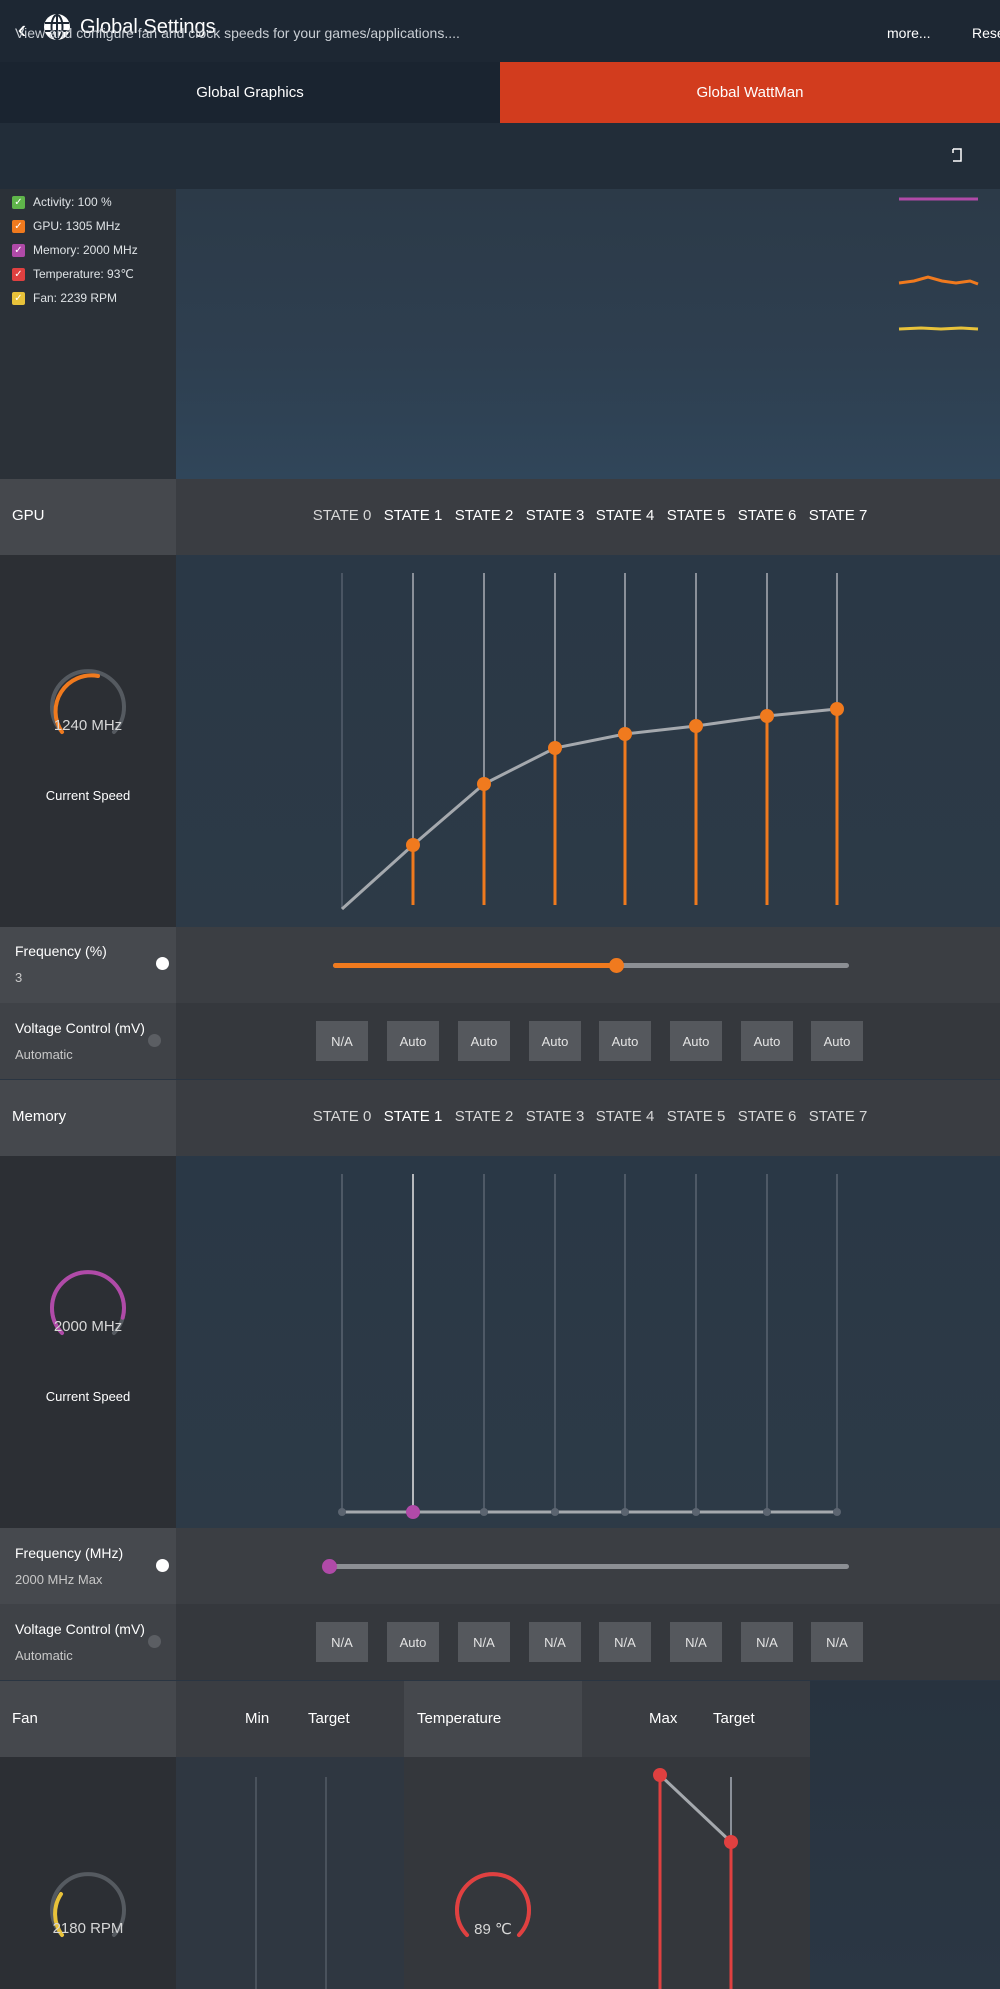 This screenshot has width=1000, height=1989. What do you see at coordinates (44, 1655) in the screenshot?
I see `memory-voltage-value: Automatic` at bounding box center [44, 1655].